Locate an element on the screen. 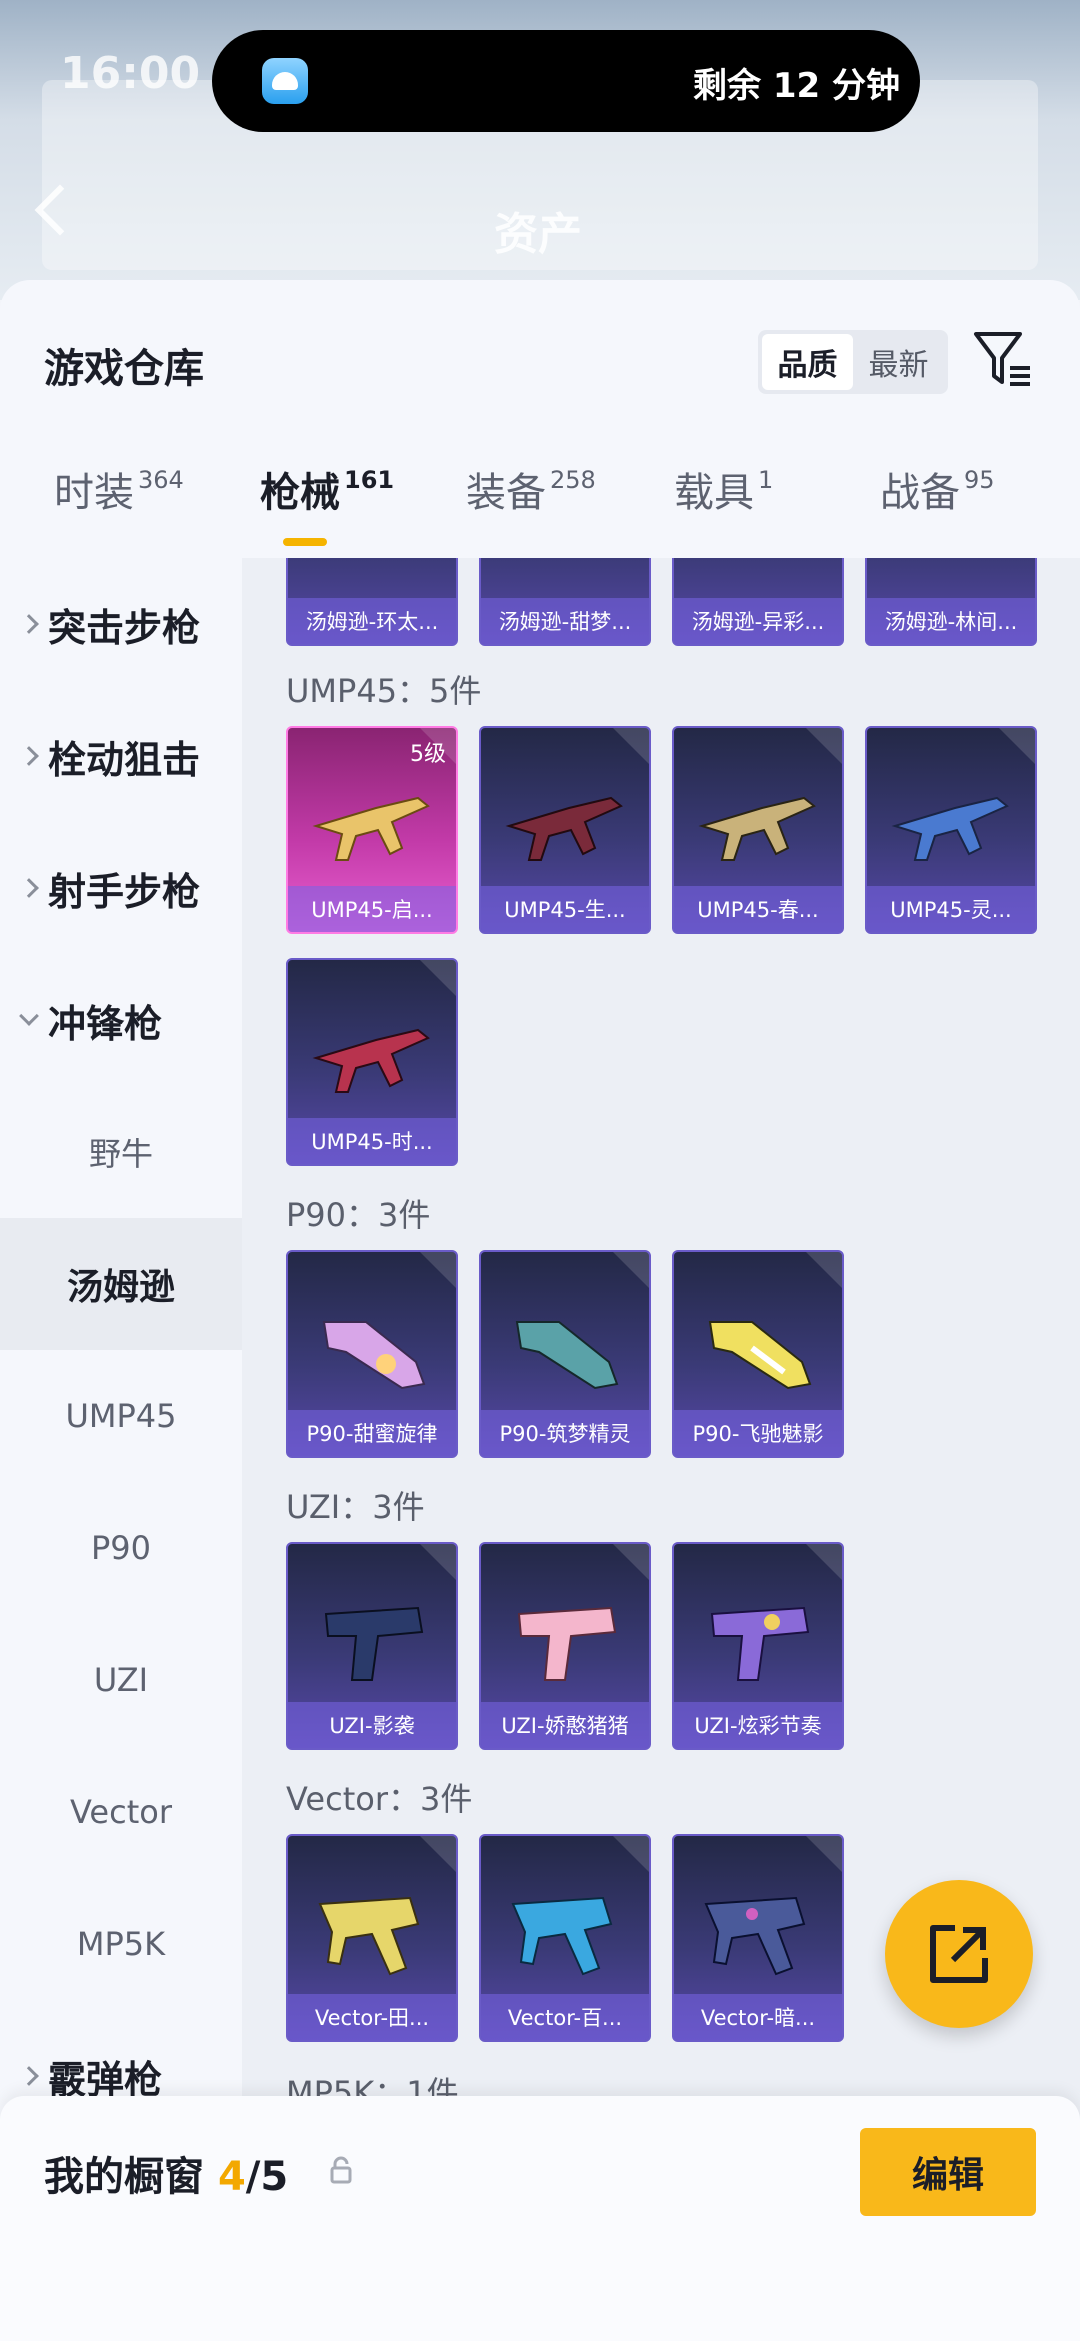  sort-latest-button: 最新 is located at coordinates (898, 362).